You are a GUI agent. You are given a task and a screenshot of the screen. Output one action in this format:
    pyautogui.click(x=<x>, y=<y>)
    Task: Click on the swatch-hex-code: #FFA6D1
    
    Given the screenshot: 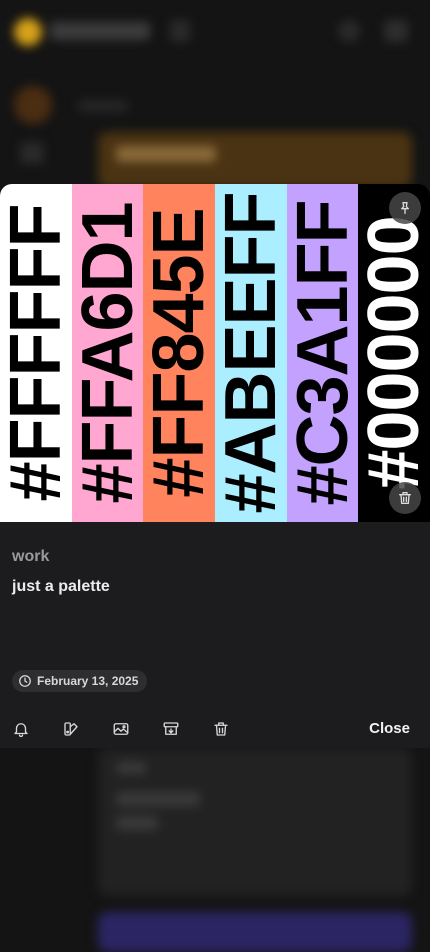 What is the action you would take?
    pyautogui.click(x=107, y=353)
    